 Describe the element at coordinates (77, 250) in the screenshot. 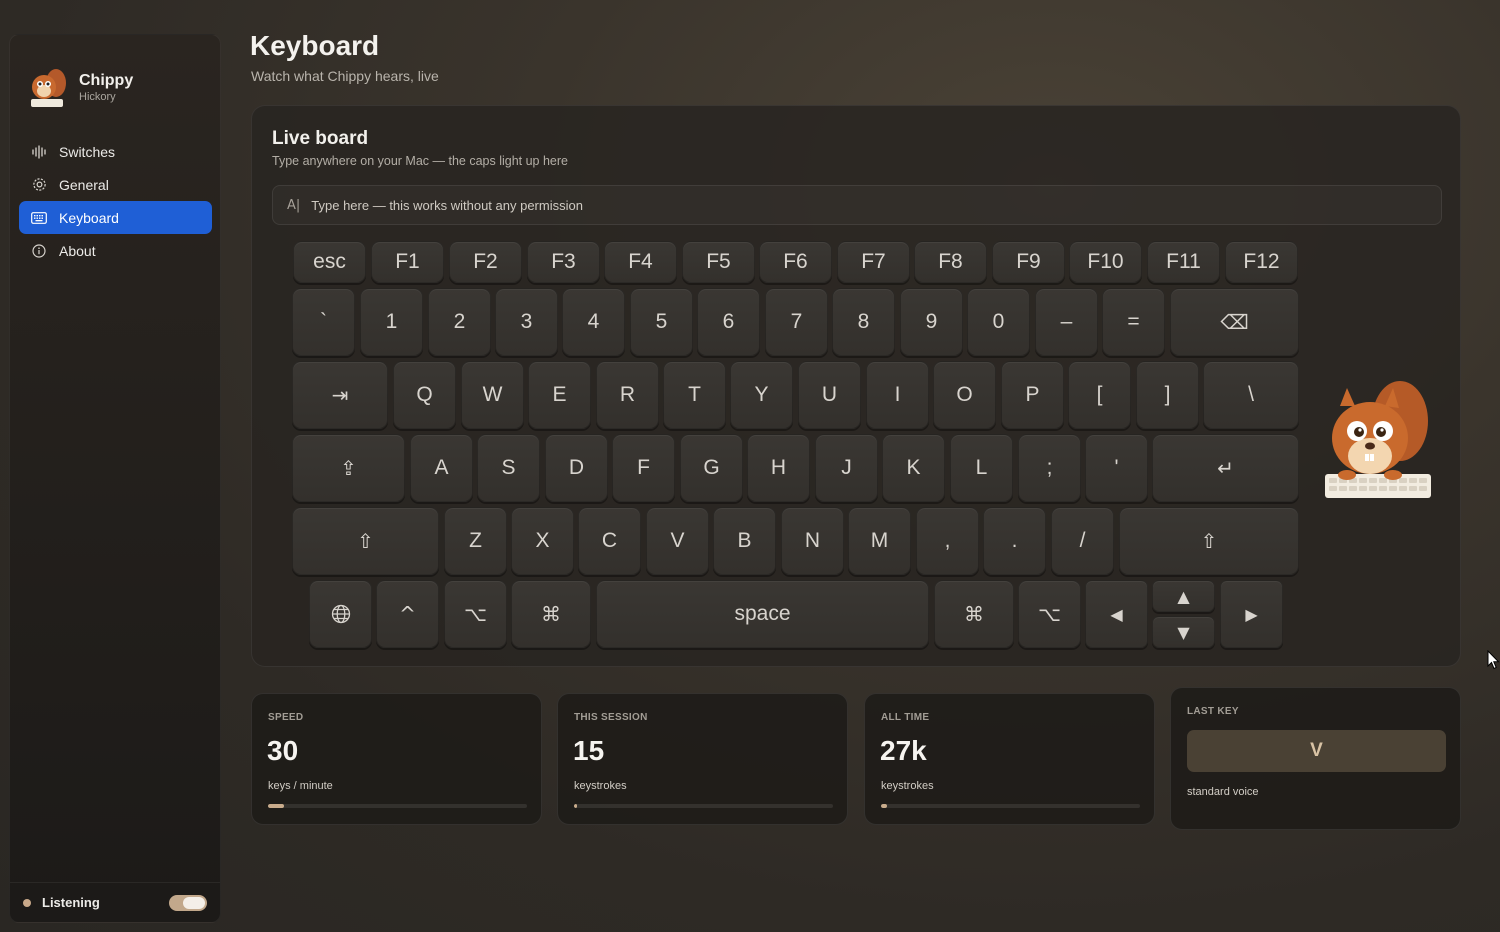

I see `sidebar-item-label: About` at that location.